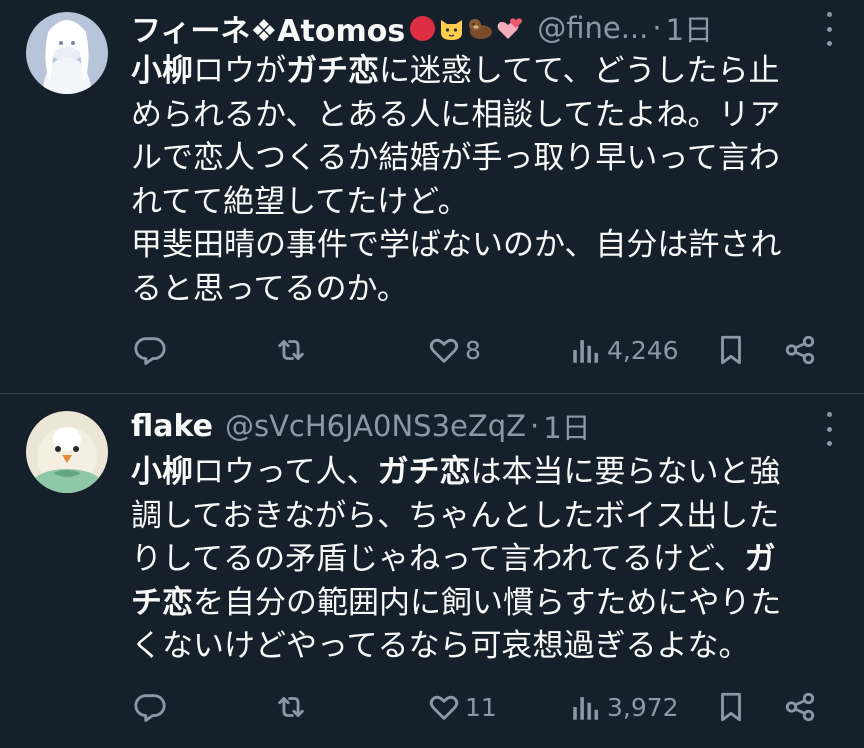 Image resolution: width=864 pixels, height=748 pixels. What do you see at coordinates (268, 28) in the screenshot?
I see `display-name: フィーネ❖Atomos` at bounding box center [268, 28].